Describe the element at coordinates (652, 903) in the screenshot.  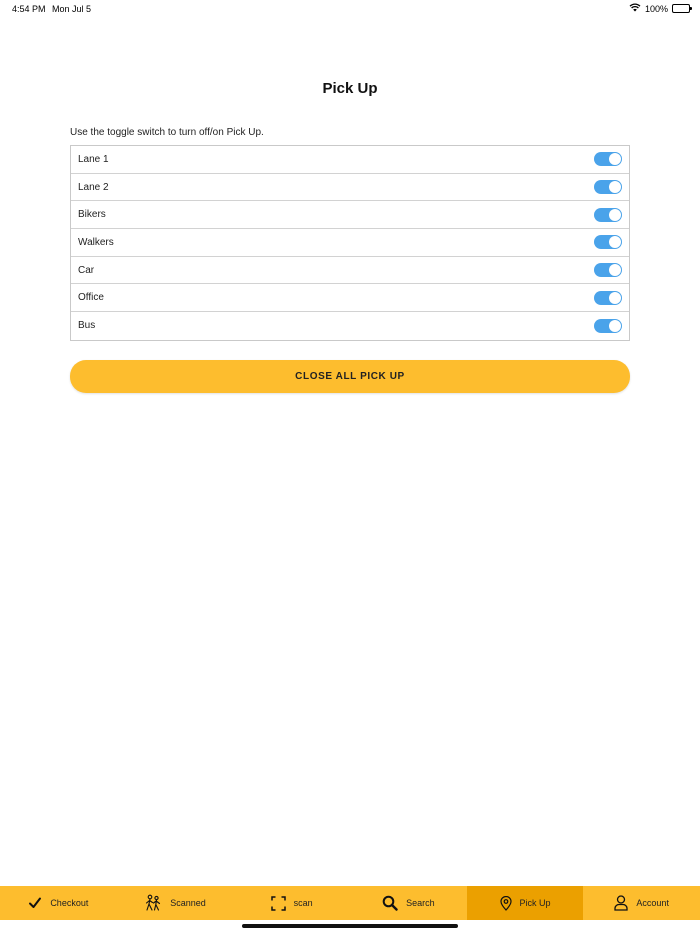
I see `tab-label: Account` at that location.